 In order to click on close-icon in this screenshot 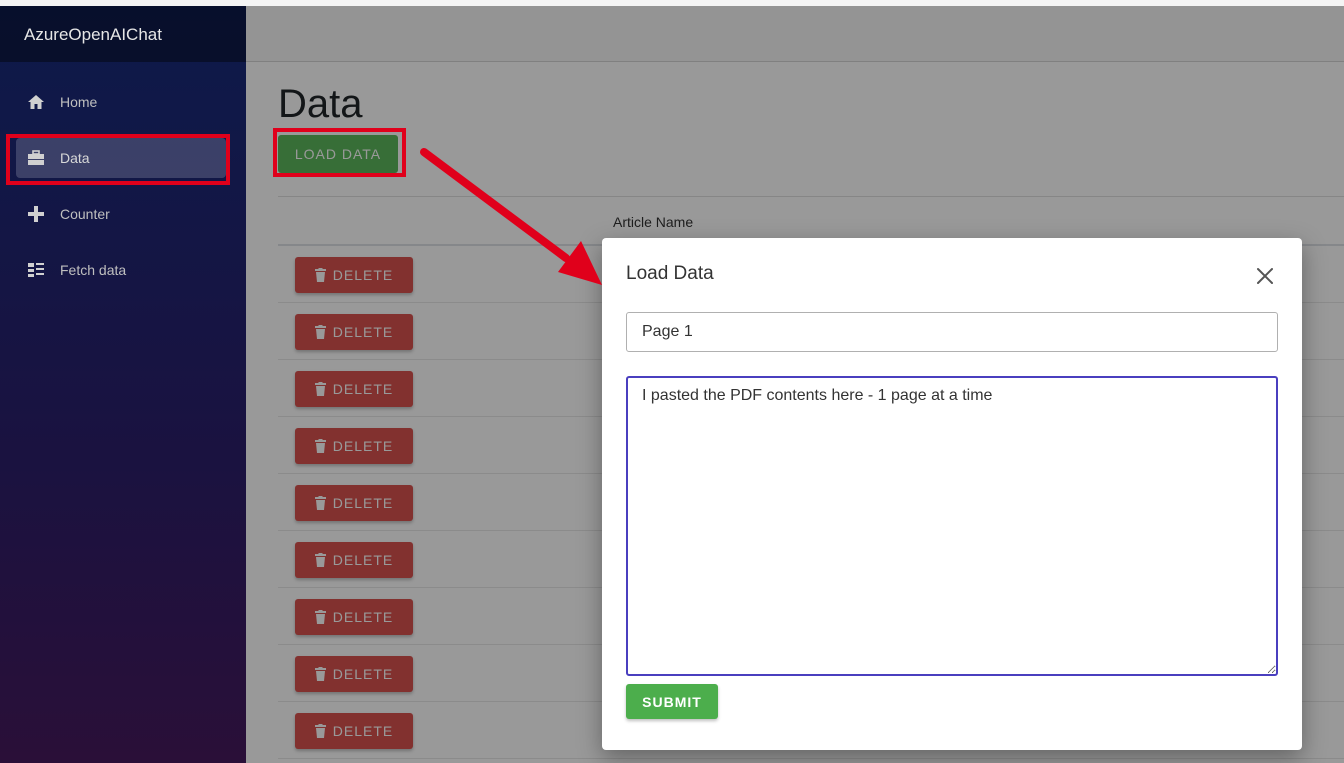, I will do `click(1265, 276)`.